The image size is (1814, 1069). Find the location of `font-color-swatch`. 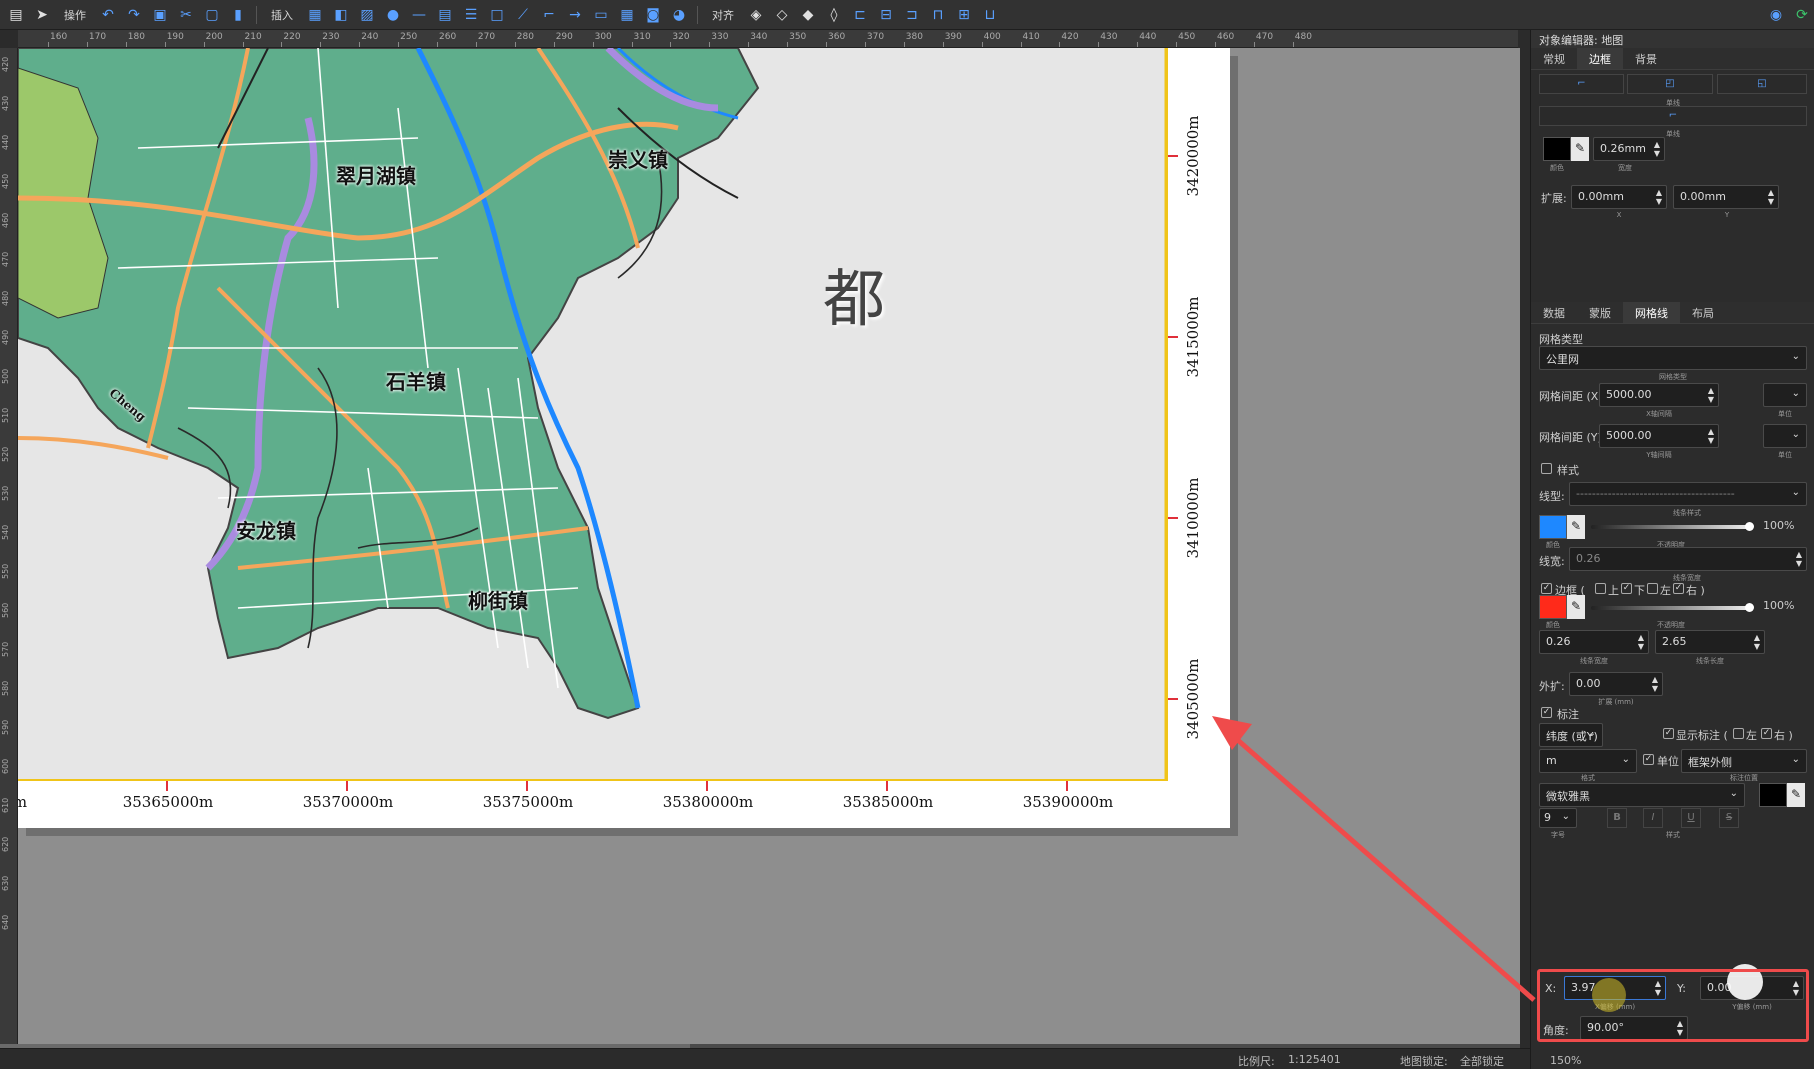

font-color-swatch is located at coordinates (1773, 795).